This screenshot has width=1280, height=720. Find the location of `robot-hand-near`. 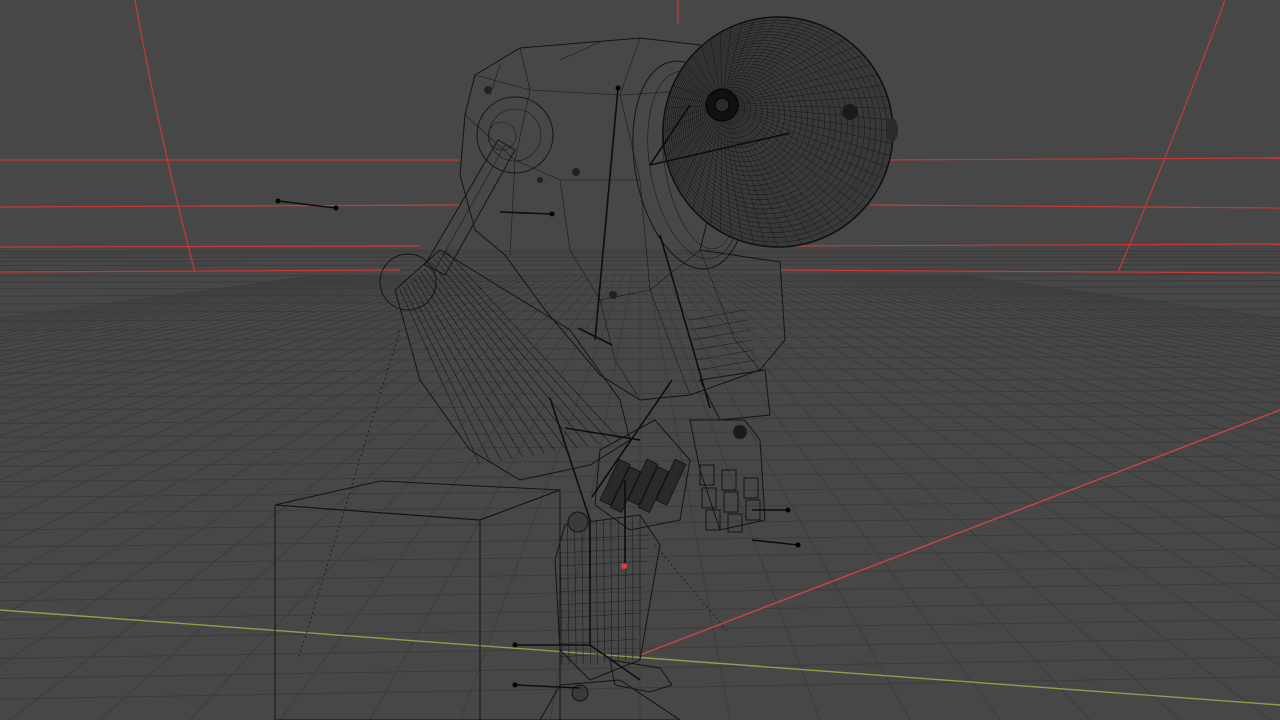

robot-hand-near is located at coordinates (642, 475).